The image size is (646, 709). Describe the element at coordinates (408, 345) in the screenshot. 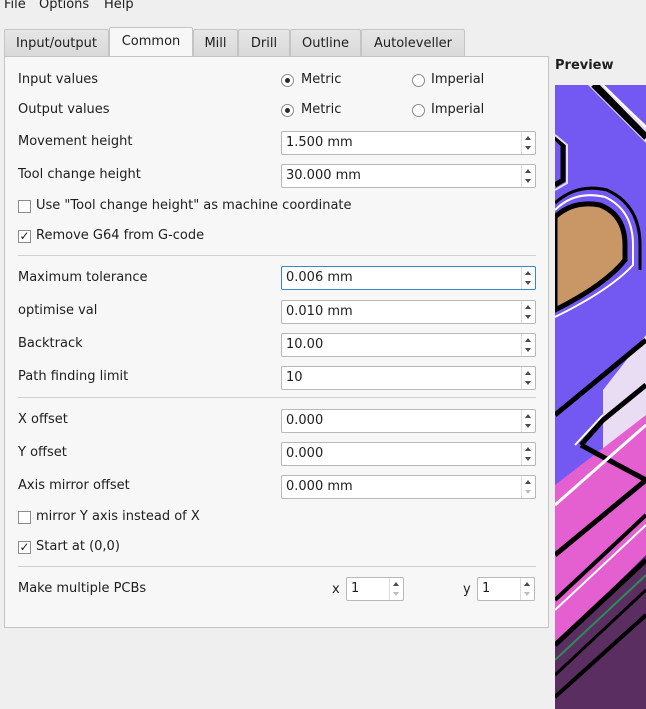

I see `backtrack-spinbox: 10.00` at that location.